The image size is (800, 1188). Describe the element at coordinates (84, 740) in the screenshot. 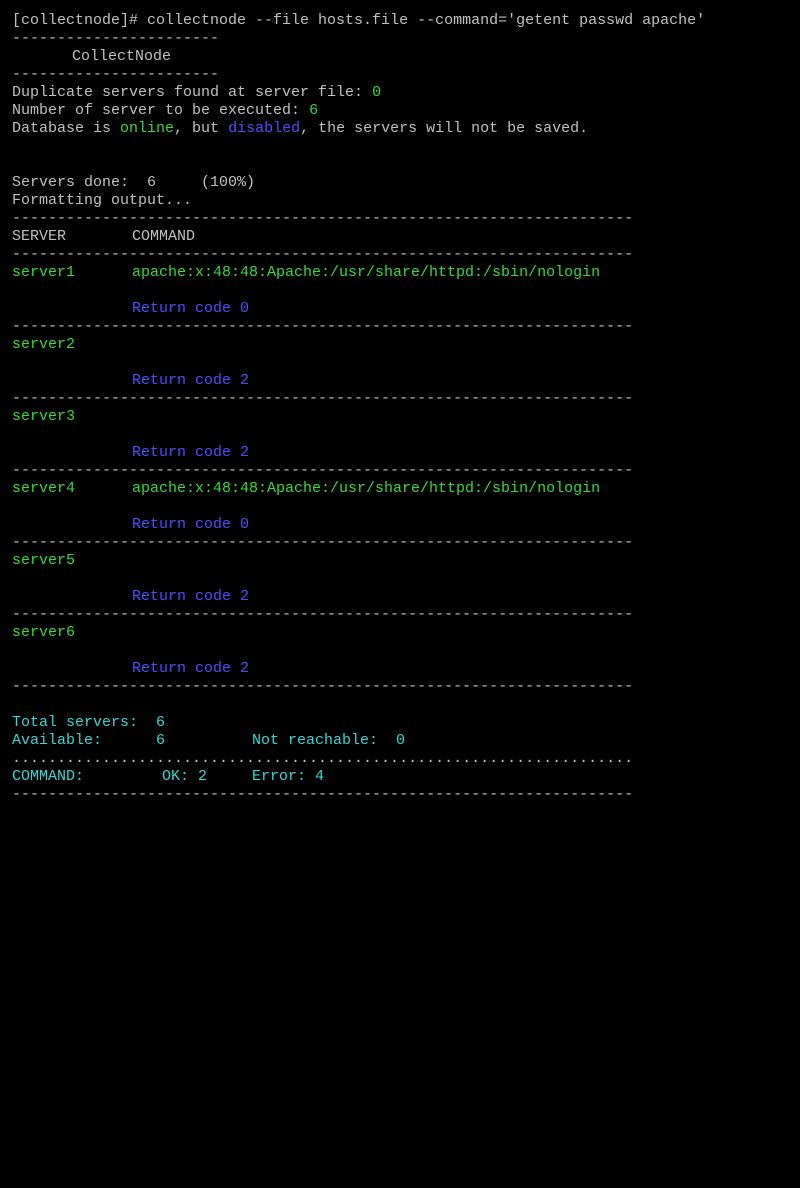

I see `available-label: Available:` at that location.